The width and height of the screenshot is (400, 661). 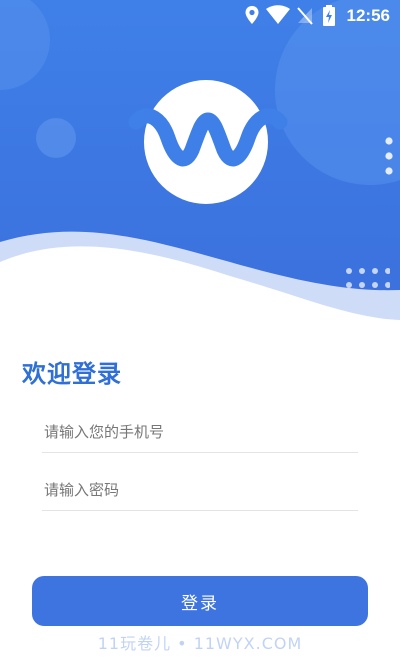 I want to click on phone-input, so click(x=200, y=432).